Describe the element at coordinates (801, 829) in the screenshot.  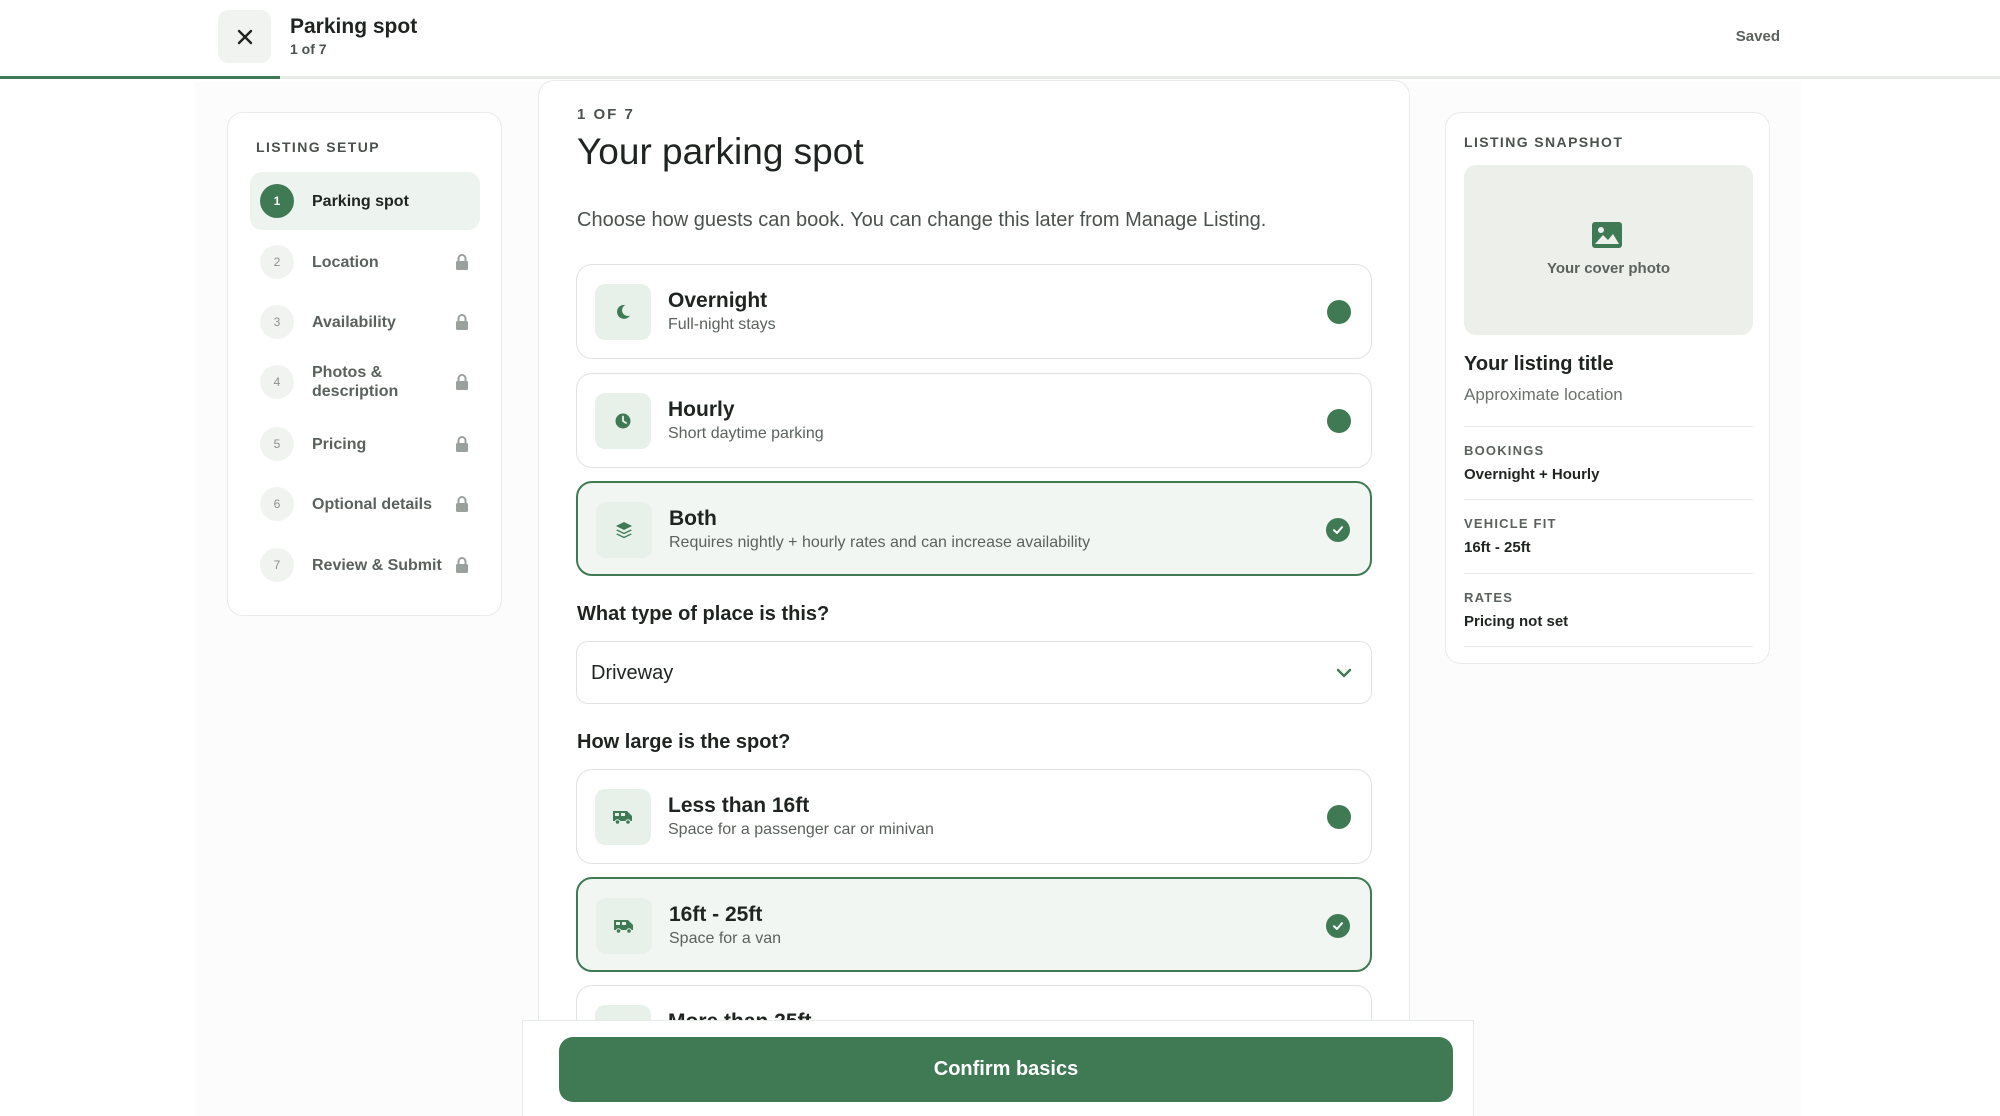
I see `option-description: Space for a passenger car or minivan` at that location.